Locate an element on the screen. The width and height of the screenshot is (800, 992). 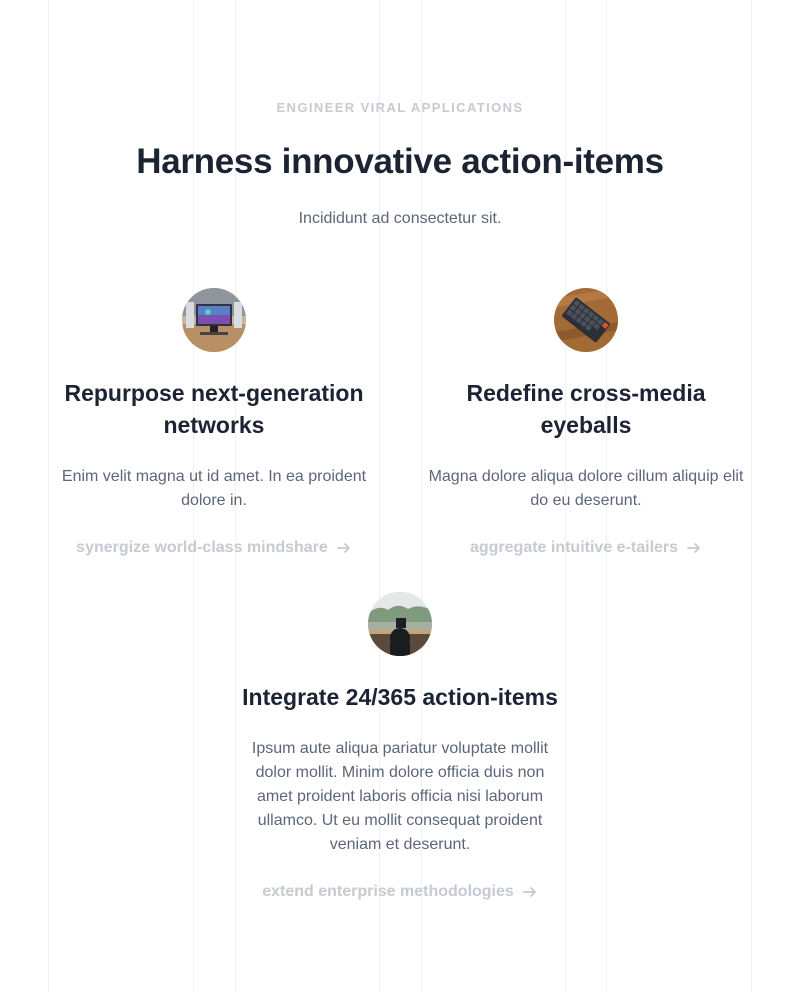
feature-title-line: Redefine cross-media is located at coordinates (586, 393).